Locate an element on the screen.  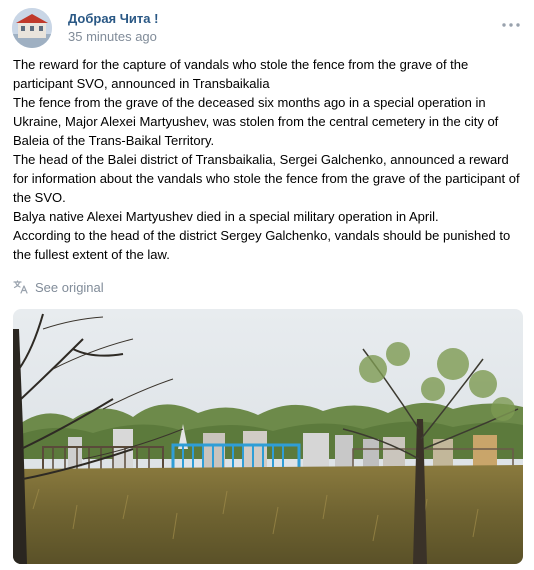
more-options-button is located at coordinates (511, 25).